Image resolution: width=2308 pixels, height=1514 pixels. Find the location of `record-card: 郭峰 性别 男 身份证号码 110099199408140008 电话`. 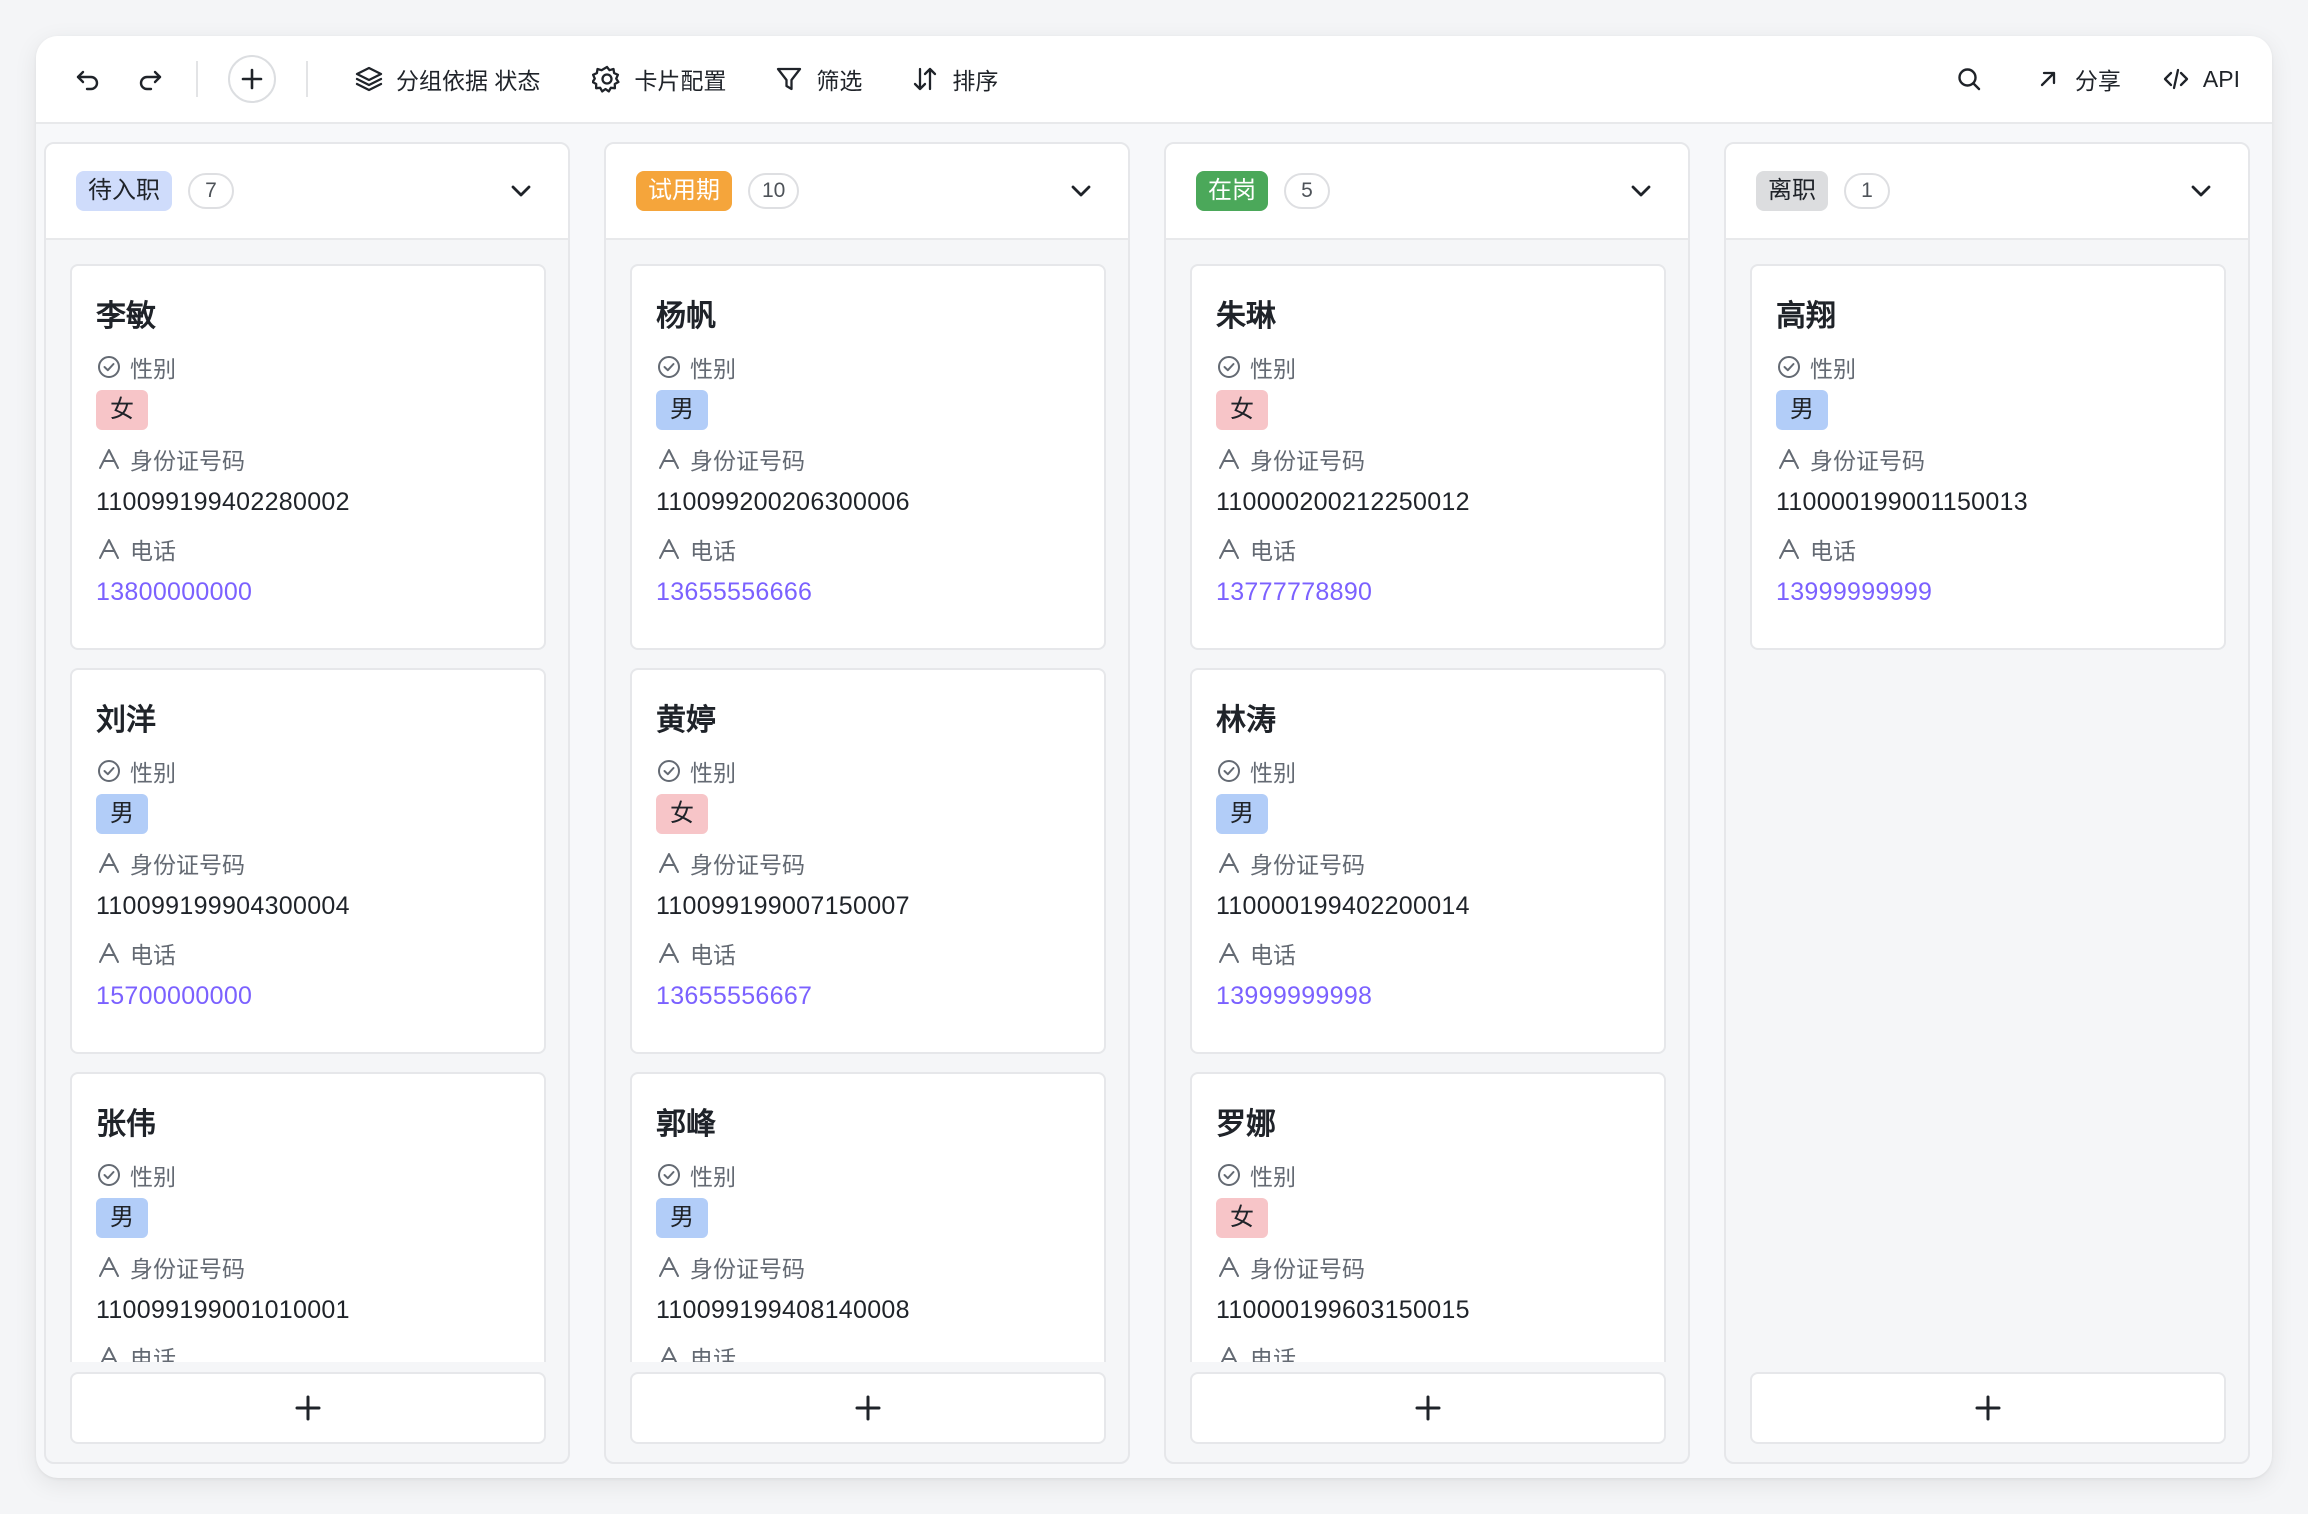

record-card: 郭峰 性别 男 身份证号码 110099199408140008 电话 is located at coordinates (868, 1217).